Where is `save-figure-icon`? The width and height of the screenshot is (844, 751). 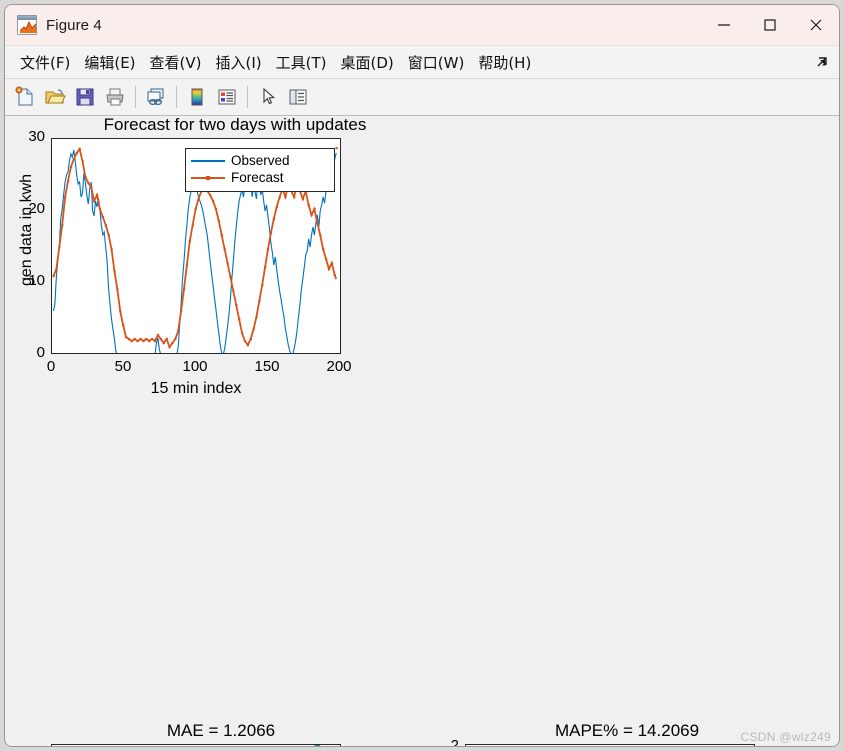
save-figure-icon is located at coordinates (85, 97).